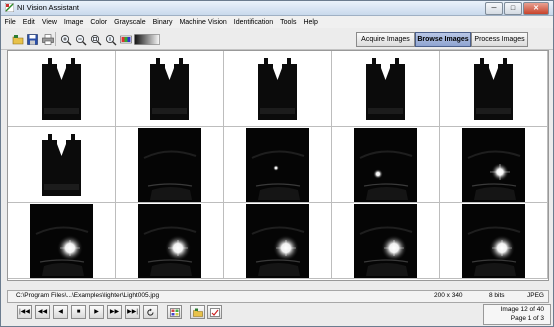  I want to click on app-icon, so click(9, 7).